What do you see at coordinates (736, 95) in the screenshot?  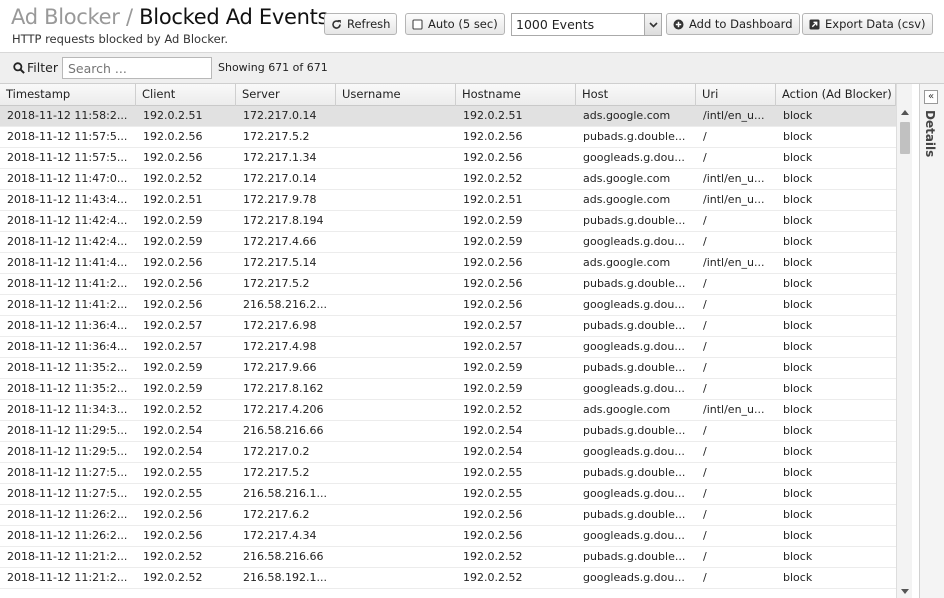 I see `column-header-uri: Uri` at bounding box center [736, 95].